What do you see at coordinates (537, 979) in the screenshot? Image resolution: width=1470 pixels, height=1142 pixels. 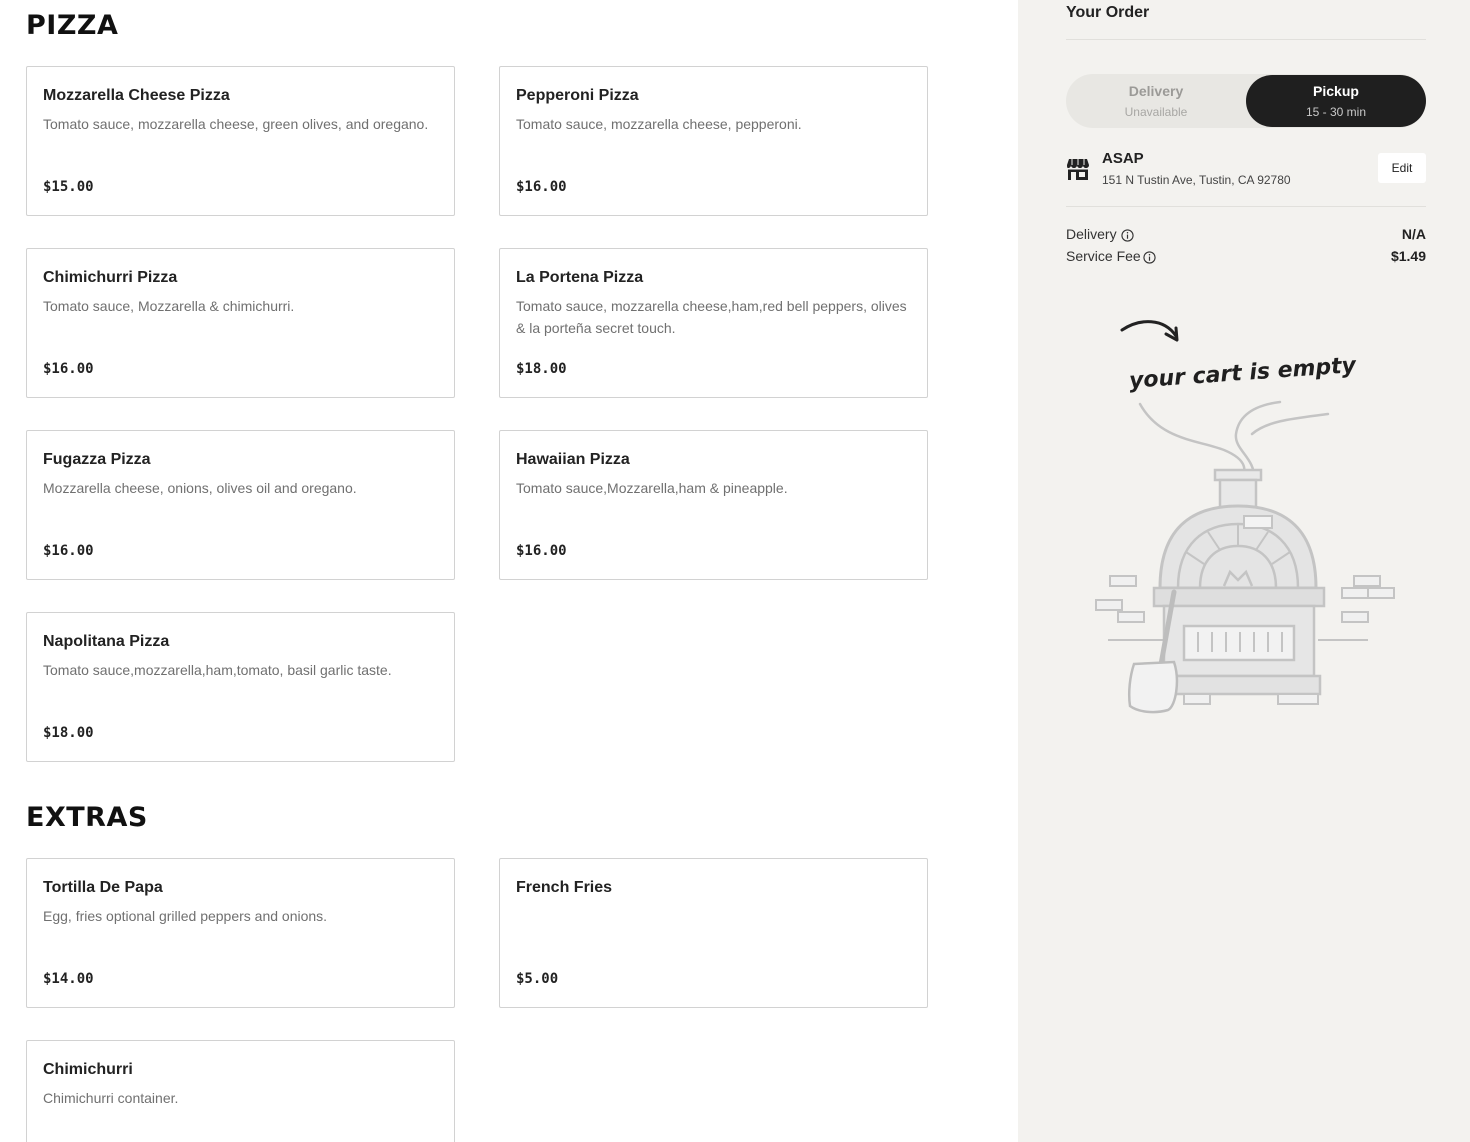 I see `item-price: $5.00` at bounding box center [537, 979].